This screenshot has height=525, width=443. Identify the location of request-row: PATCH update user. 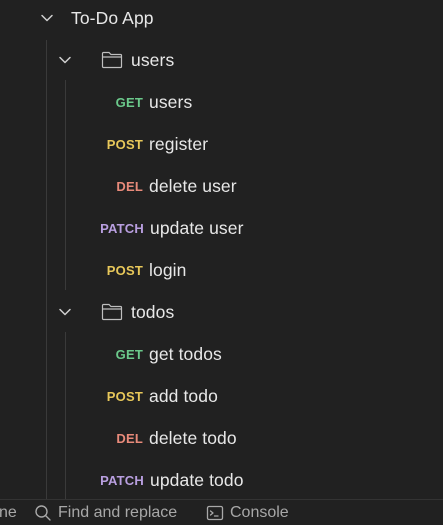
(221, 228).